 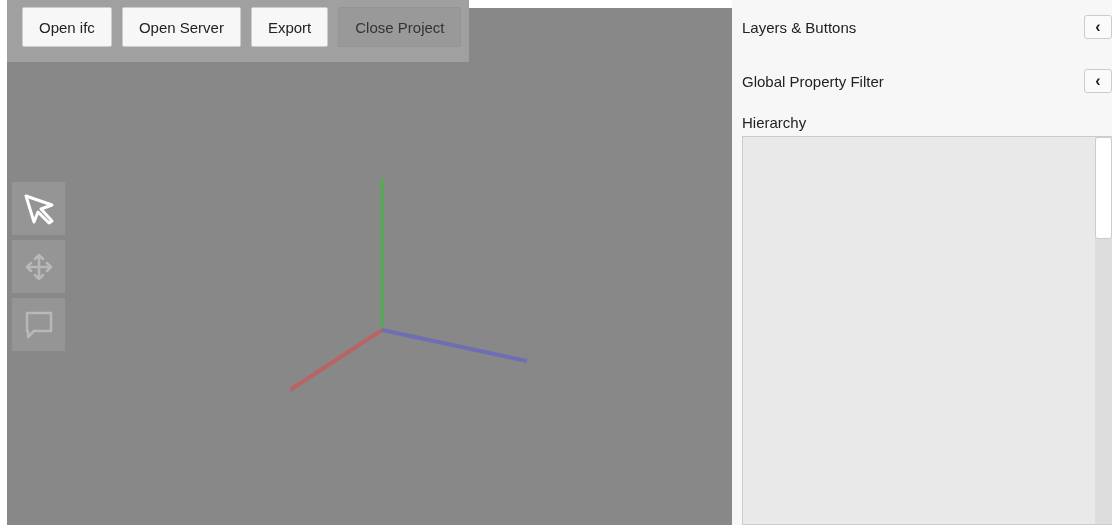 What do you see at coordinates (775, 122) in the screenshot?
I see `section-title: Hierarchy` at bounding box center [775, 122].